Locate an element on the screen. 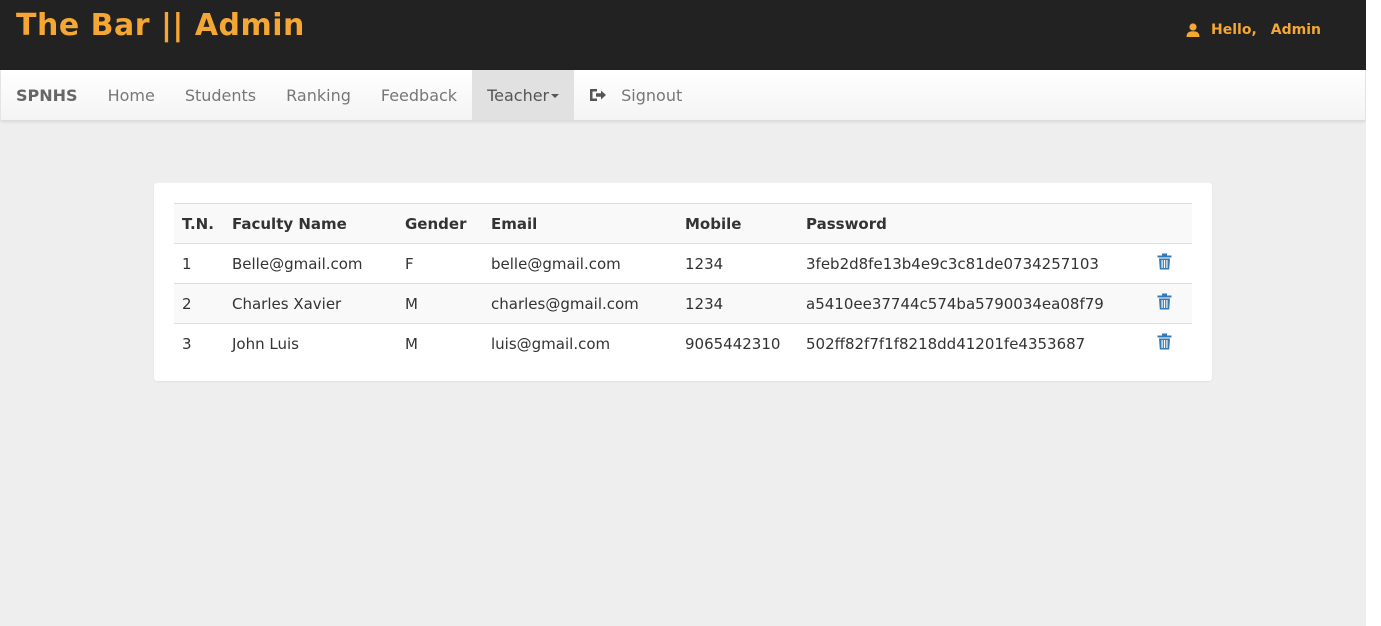 Image resolution: width=1381 pixels, height=626 pixels. nav-item-label: Students is located at coordinates (220, 95).